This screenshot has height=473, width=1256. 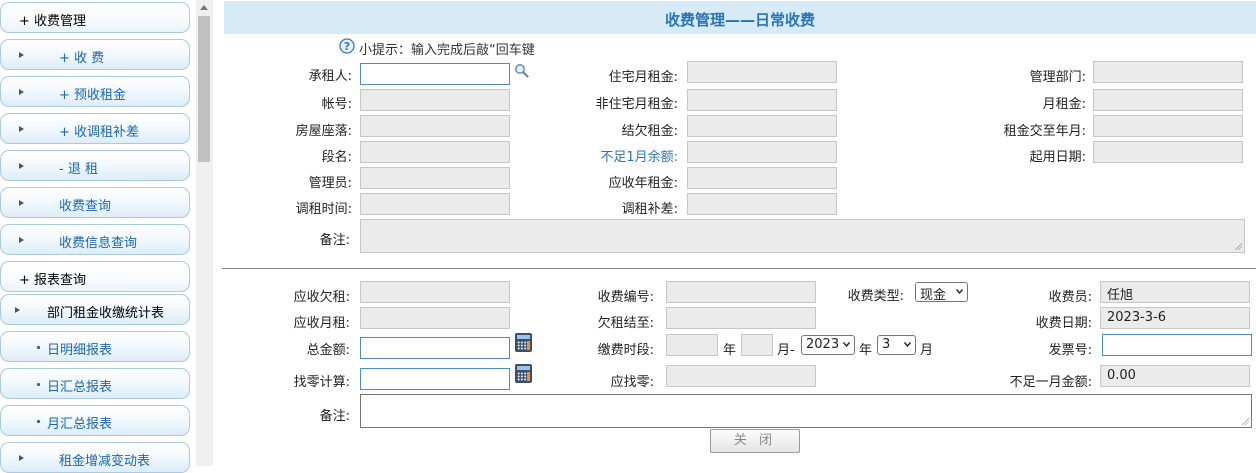 I want to click on nav-label: 月汇总报表, so click(x=80, y=424).